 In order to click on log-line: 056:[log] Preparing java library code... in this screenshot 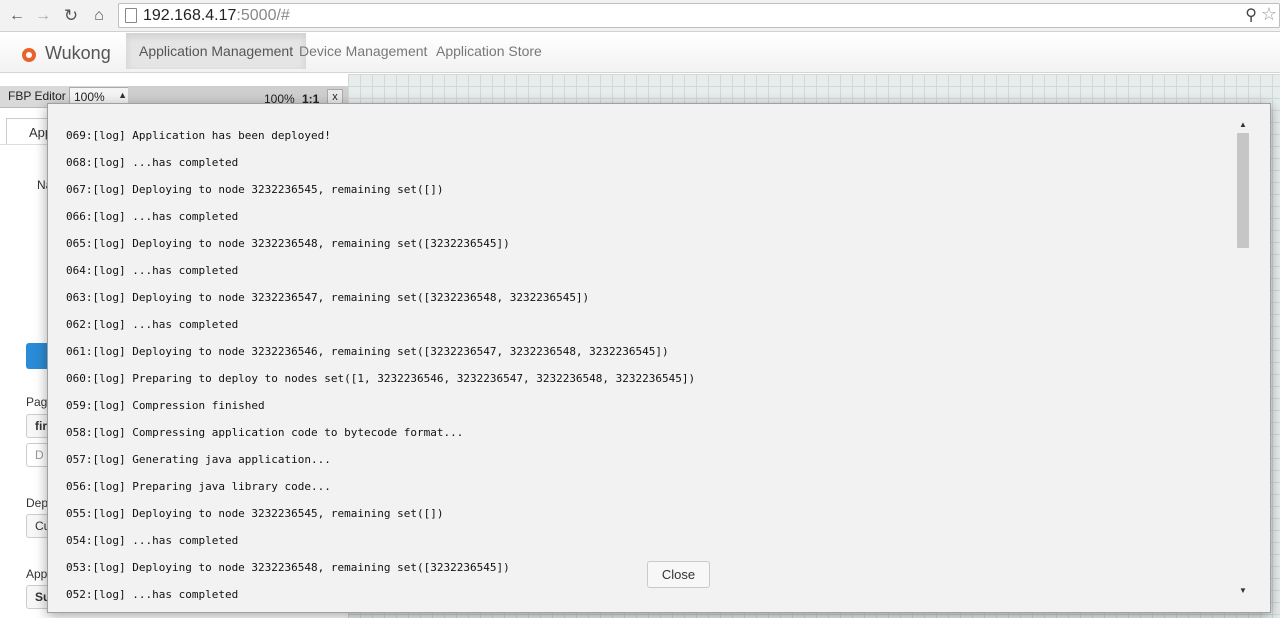, I will do `click(198, 486)`.